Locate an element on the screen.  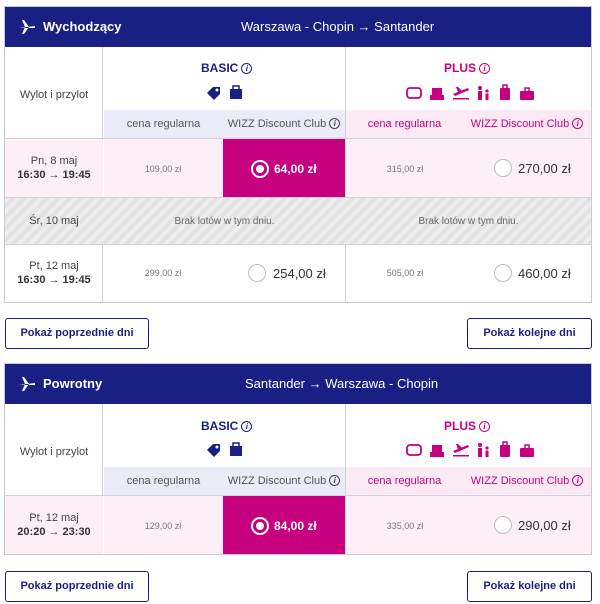
no-flights-plus: Brak lotów w tym dniu. is located at coordinates (468, 221).